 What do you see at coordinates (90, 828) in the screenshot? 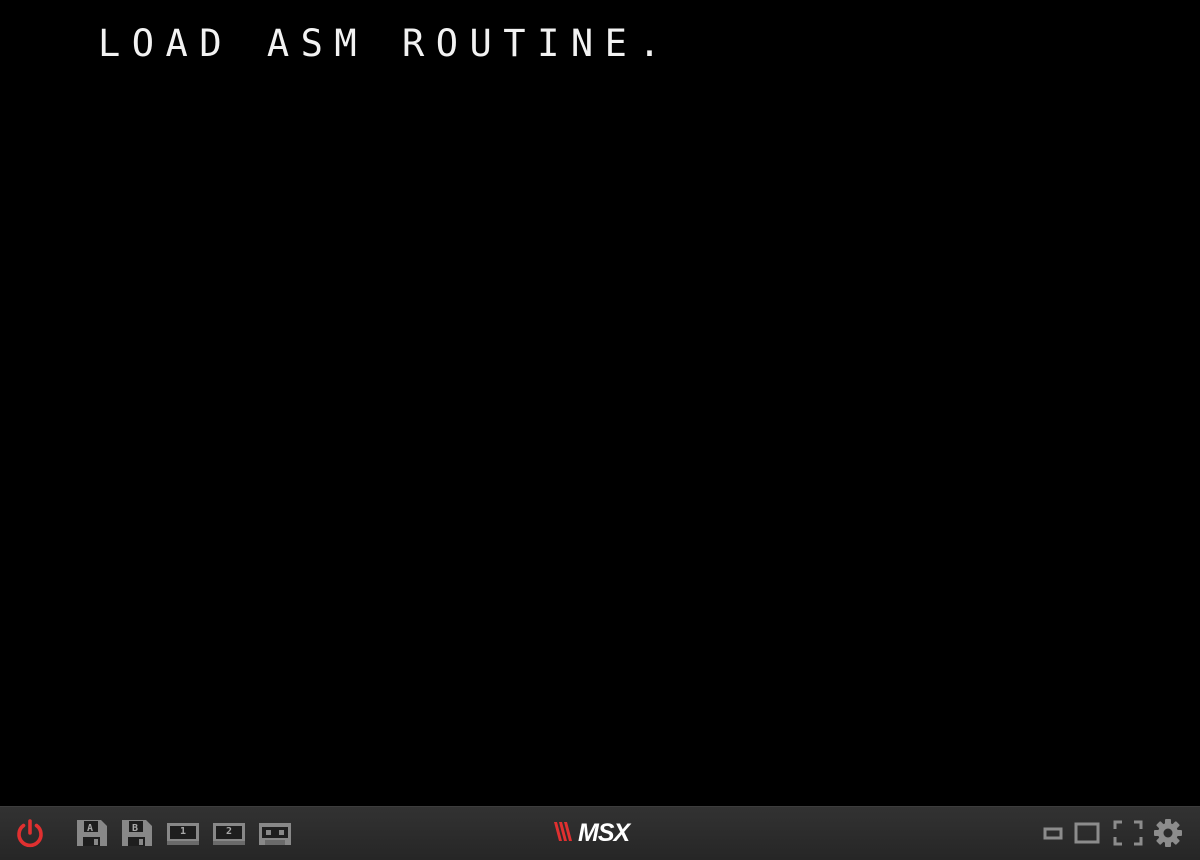
I see `disk-a-label: A` at bounding box center [90, 828].